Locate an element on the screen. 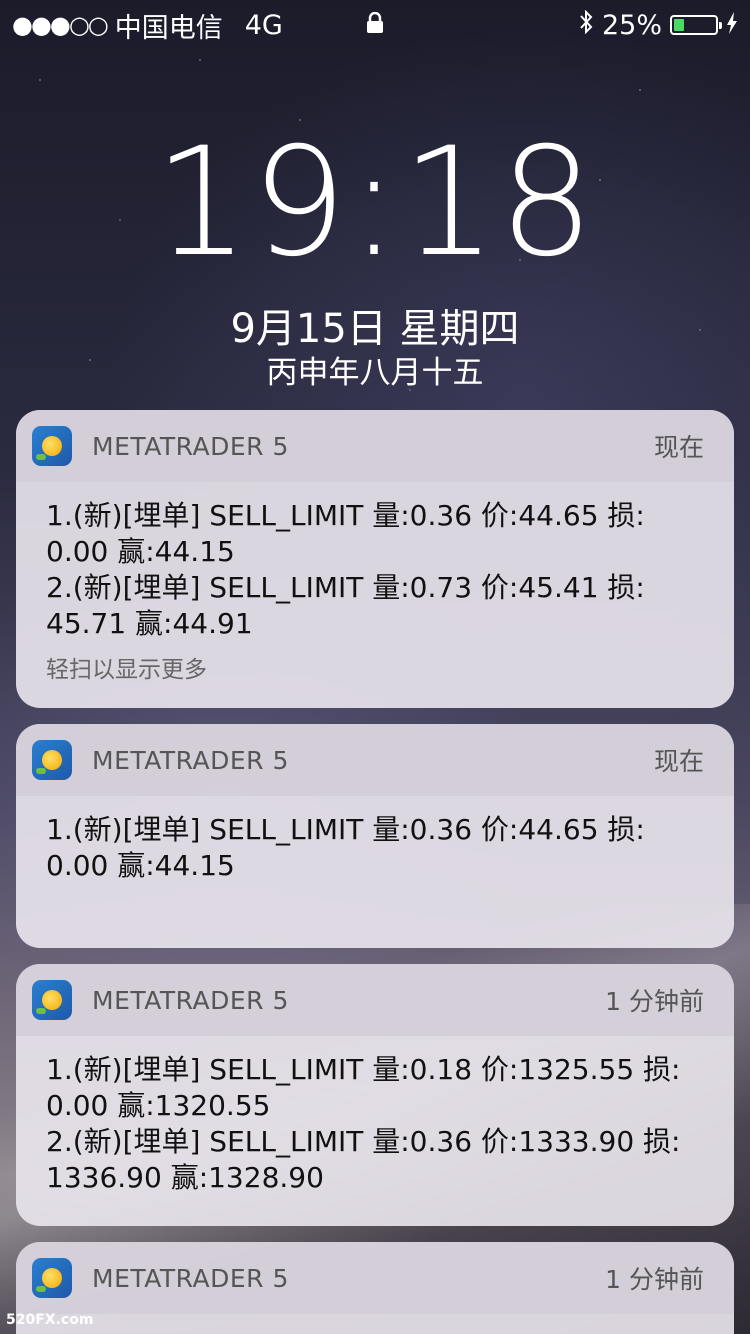 Image resolution: width=750 pixels, height=1334 pixels. battery-icon is located at coordinates (696, 25).